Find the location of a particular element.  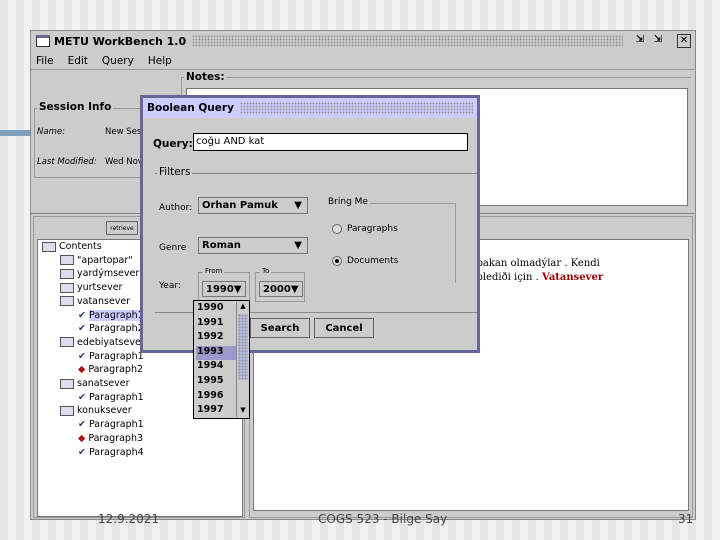

year-option: 1990 is located at coordinates (216, 309).